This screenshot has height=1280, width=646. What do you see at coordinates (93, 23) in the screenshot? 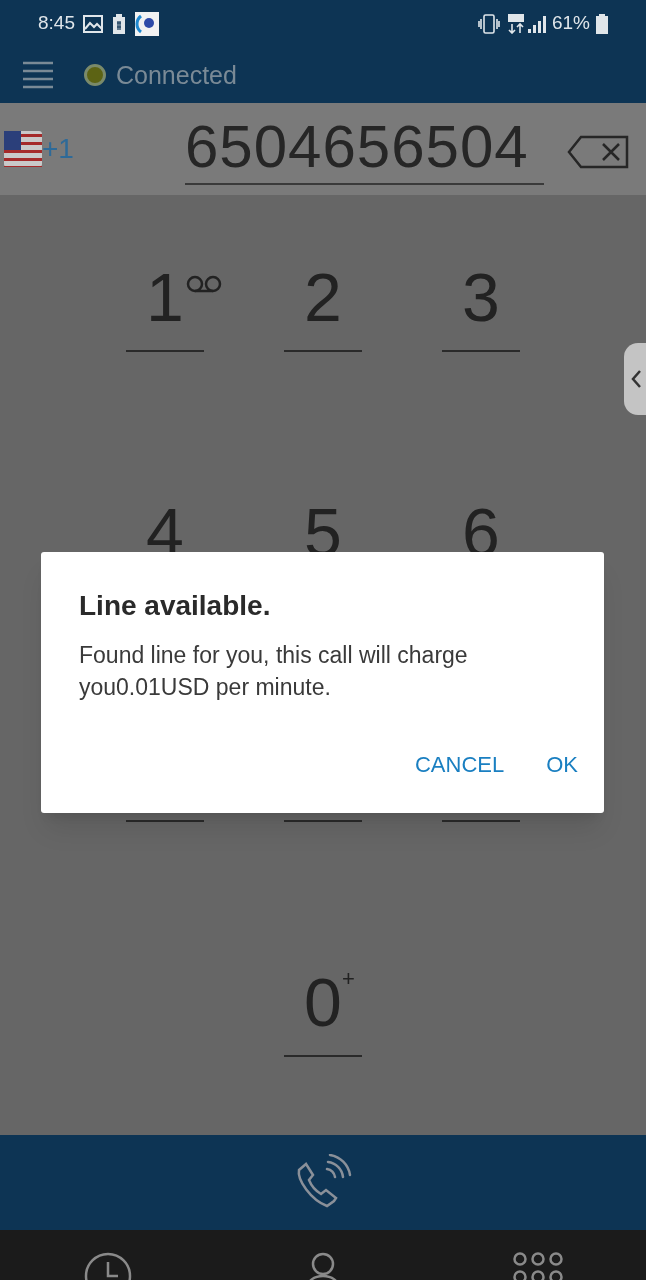
I see `image-icon` at bounding box center [93, 23].